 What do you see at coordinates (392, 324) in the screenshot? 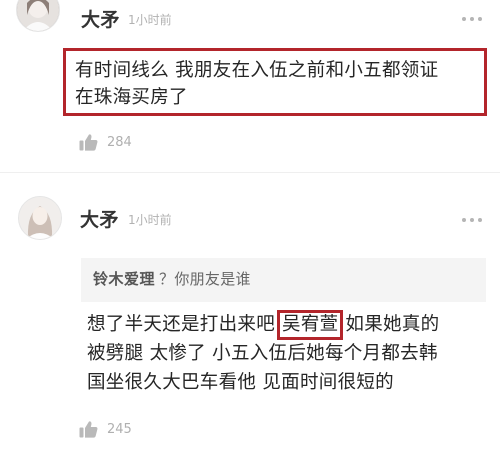
I see `reply-text-part: 如果她真的` at bounding box center [392, 324].